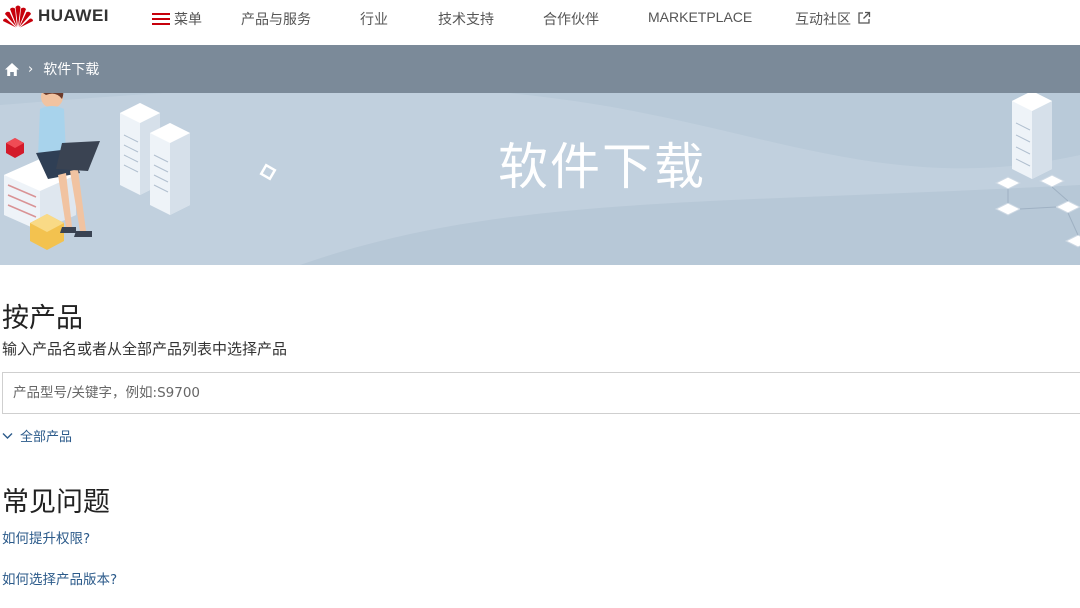  Describe the element at coordinates (541, 393) in the screenshot. I see `product-search-input` at that location.